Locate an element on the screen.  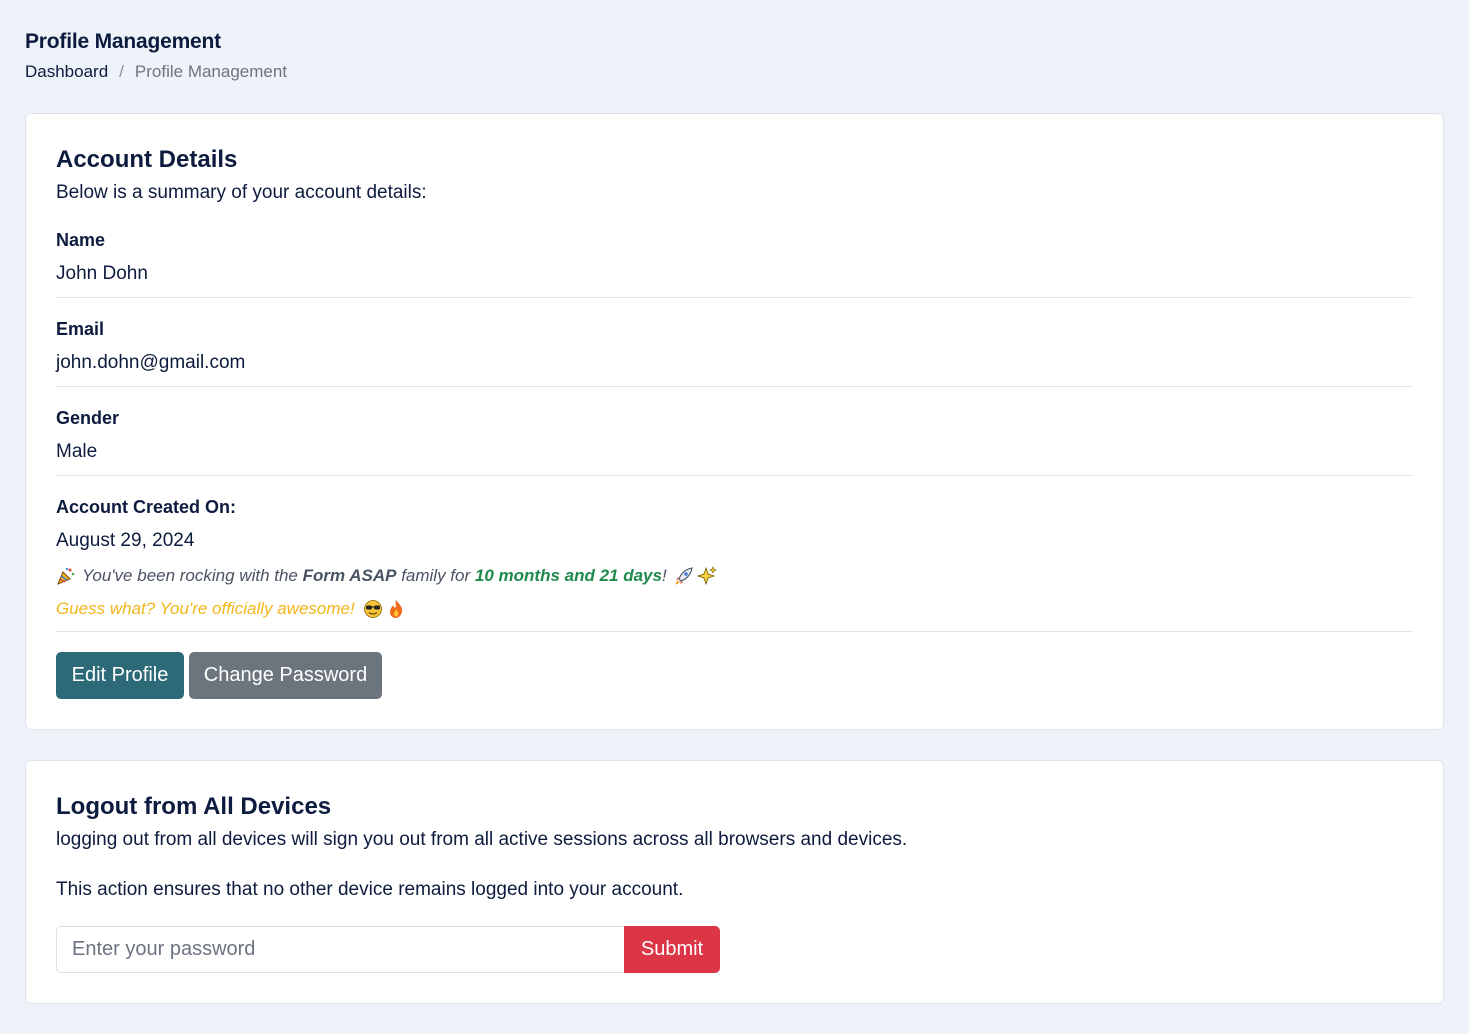
detail-label: Account Created On: is located at coordinates (146, 507).